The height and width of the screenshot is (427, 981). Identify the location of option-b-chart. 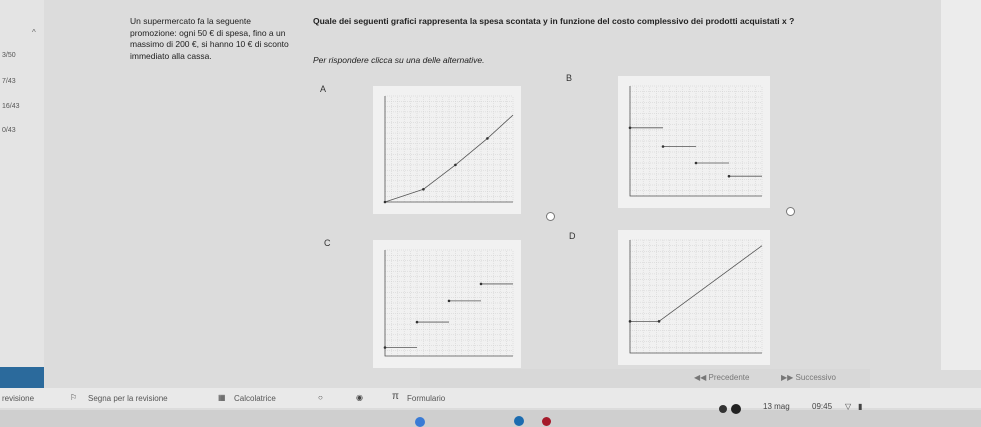
(694, 142).